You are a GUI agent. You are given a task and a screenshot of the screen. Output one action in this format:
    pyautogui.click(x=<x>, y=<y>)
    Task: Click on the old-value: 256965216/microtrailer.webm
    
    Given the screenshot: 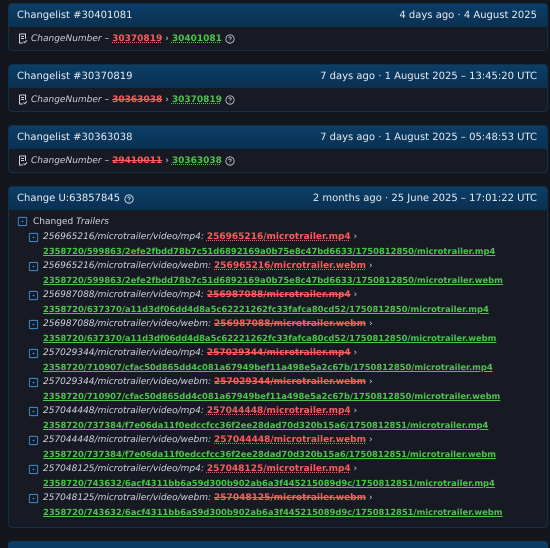 What is the action you would take?
    pyautogui.click(x=290, y=266)
    